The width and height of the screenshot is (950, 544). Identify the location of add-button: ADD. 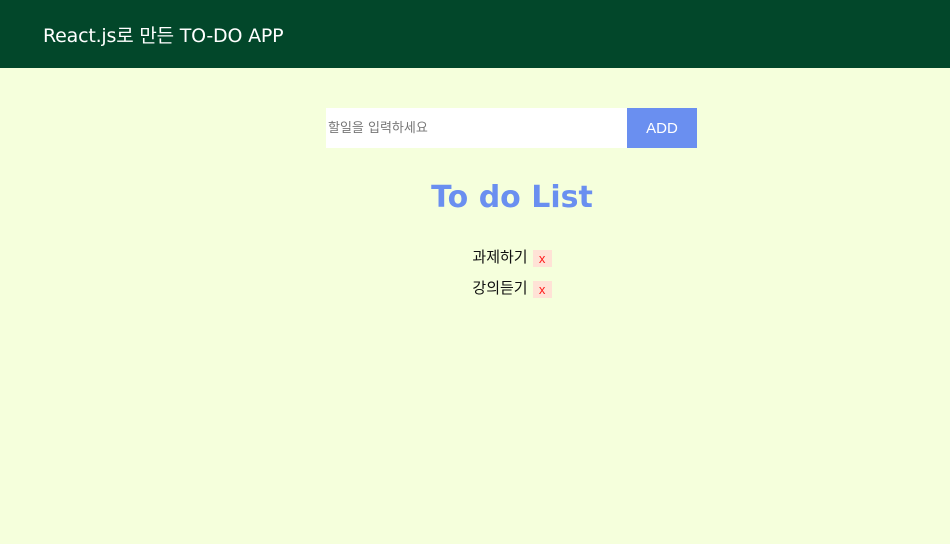
(662, 128).